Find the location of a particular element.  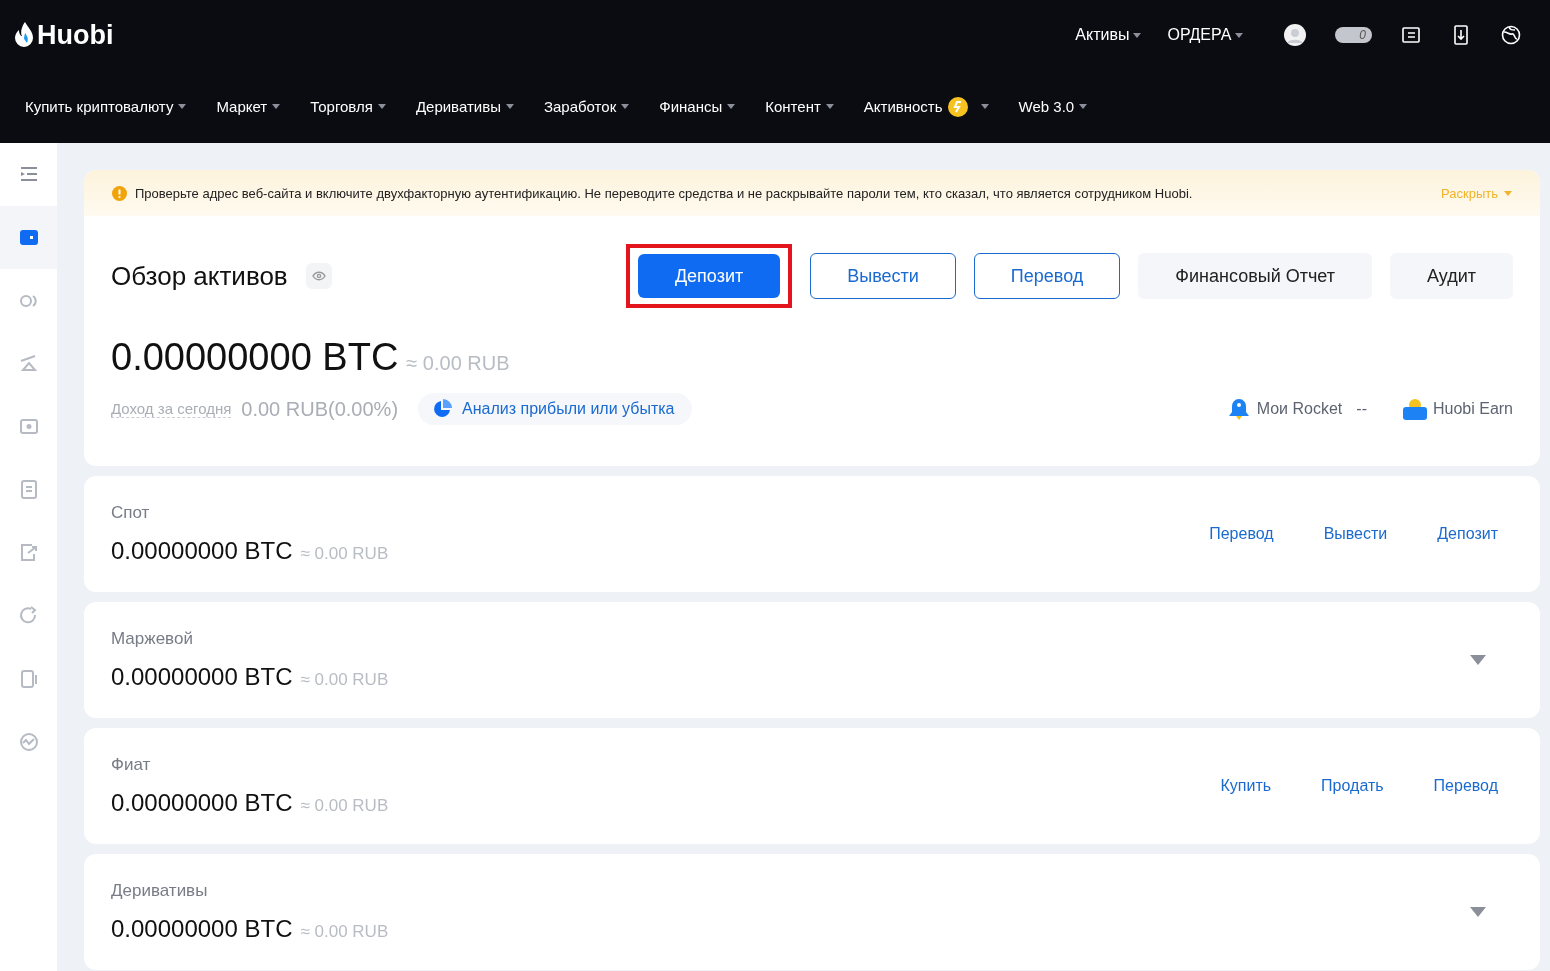

total-balance: 0.00000000 BTC is located at coordinates (255, 357).